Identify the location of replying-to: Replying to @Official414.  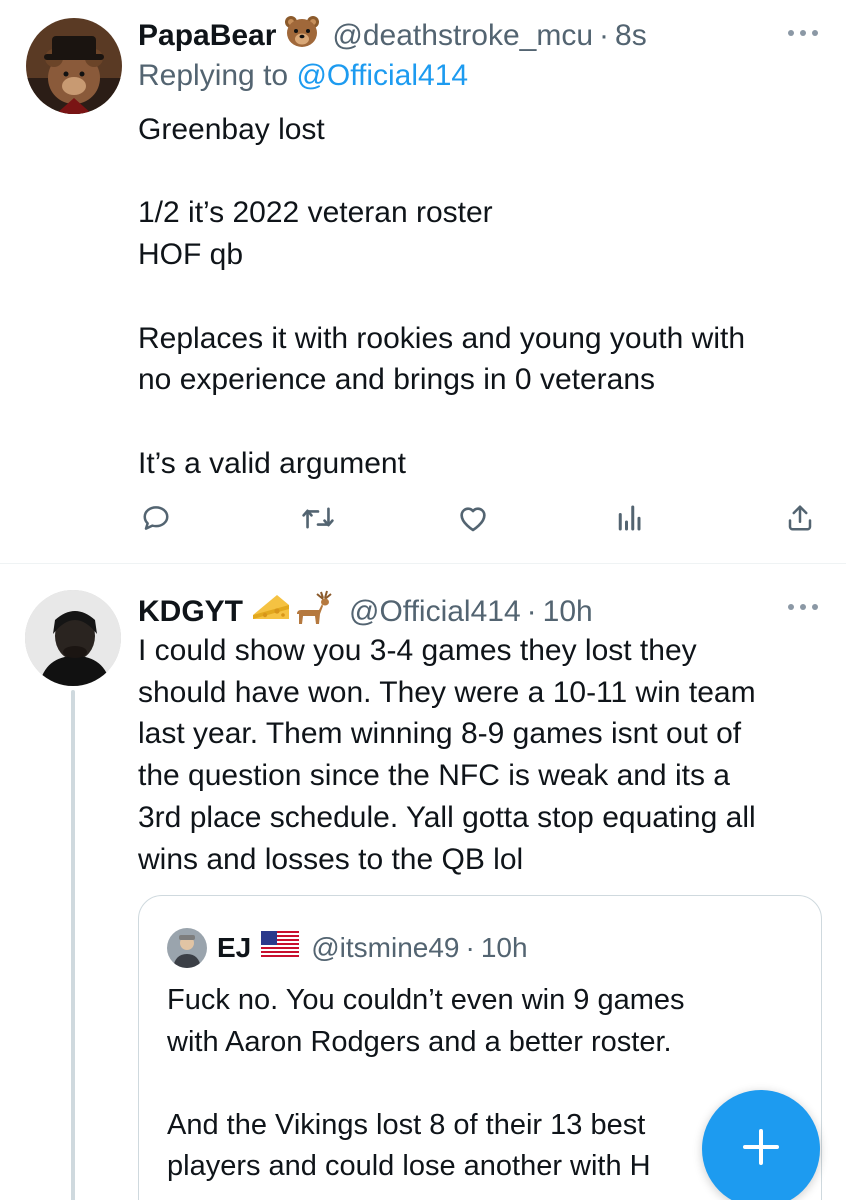
(303, 76).